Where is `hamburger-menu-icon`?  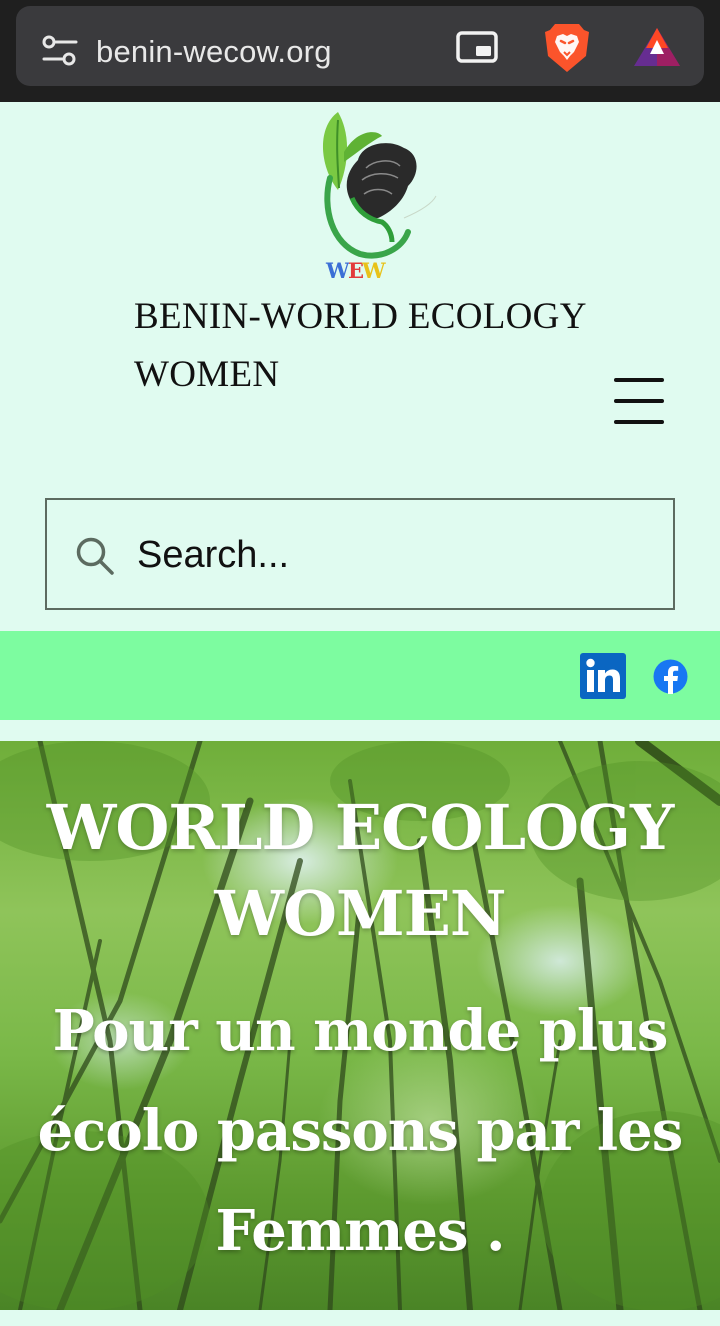
hamburger-menu-icon is located at coordinates (639, 401).